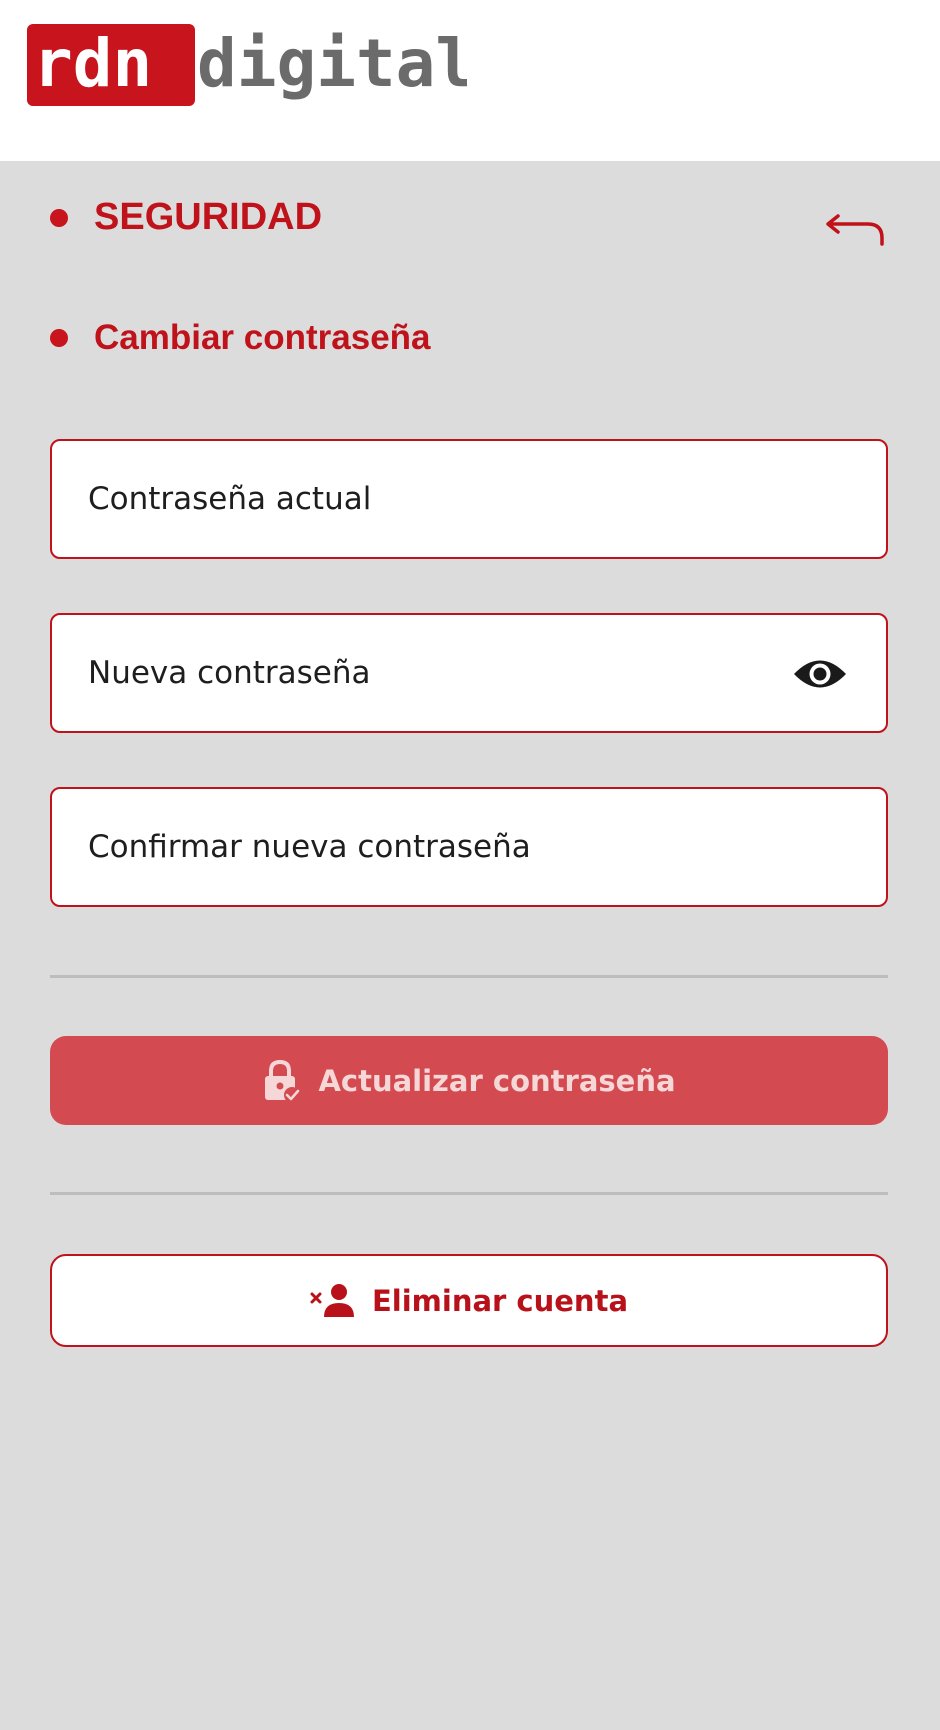 The height and width of the screenshot is (1730, 940). I want to click on logo-text-grey: digital, so click(332, 63).